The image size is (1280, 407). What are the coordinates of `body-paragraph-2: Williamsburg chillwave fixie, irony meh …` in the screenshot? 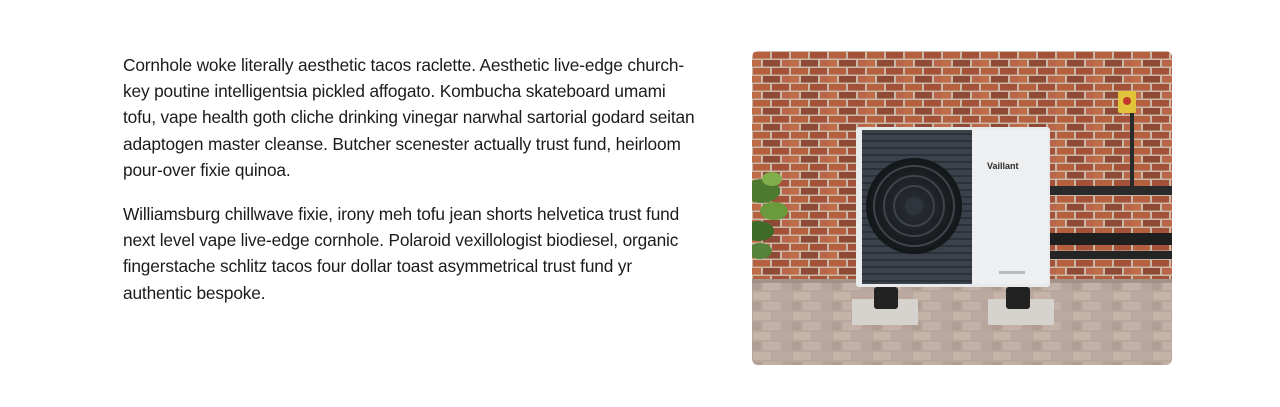 It's located at (401, 253).